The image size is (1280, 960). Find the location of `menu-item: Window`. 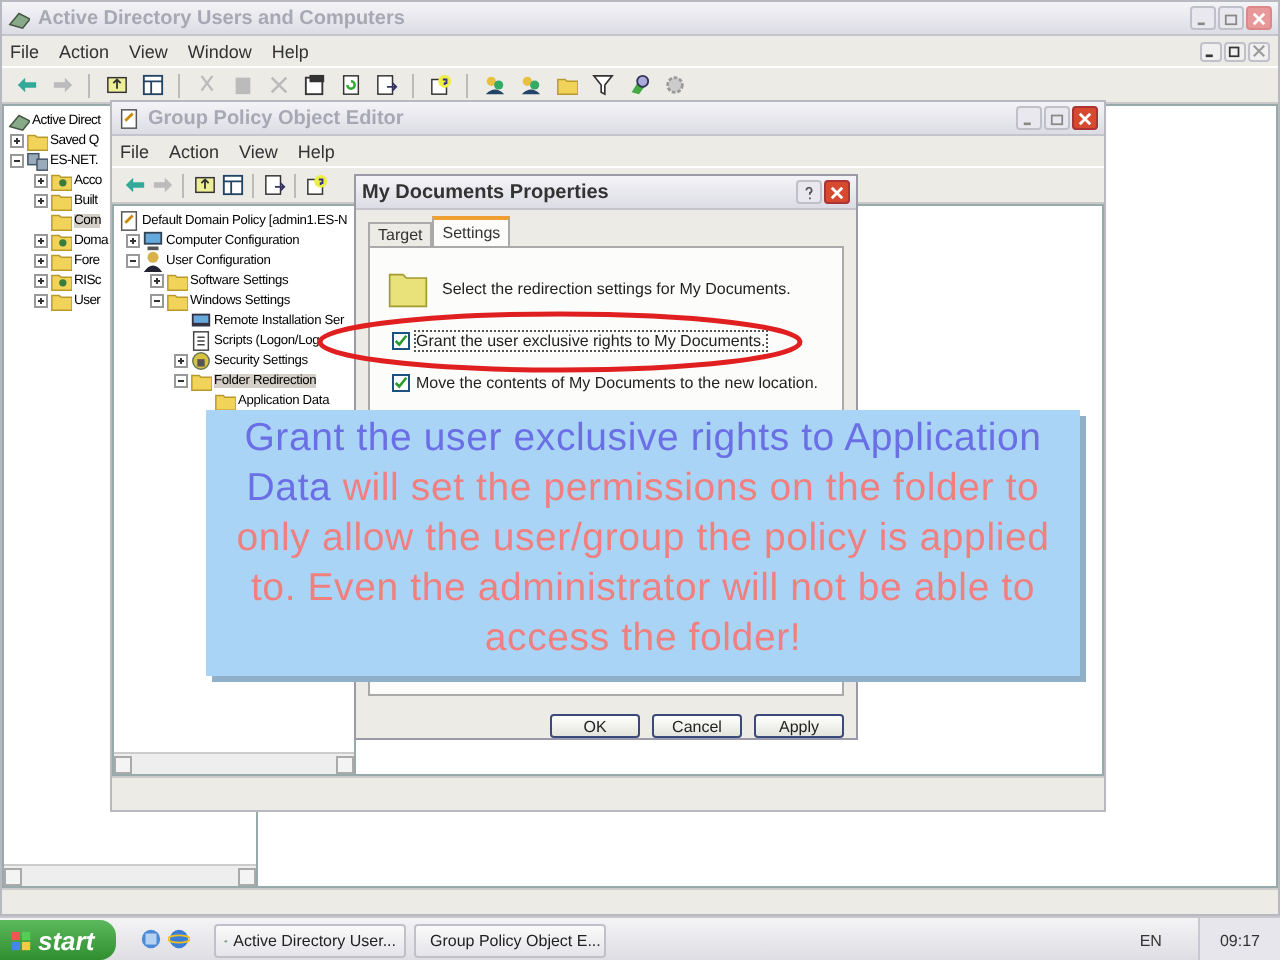

menu-item: Window is located at coordinates (219, 51).